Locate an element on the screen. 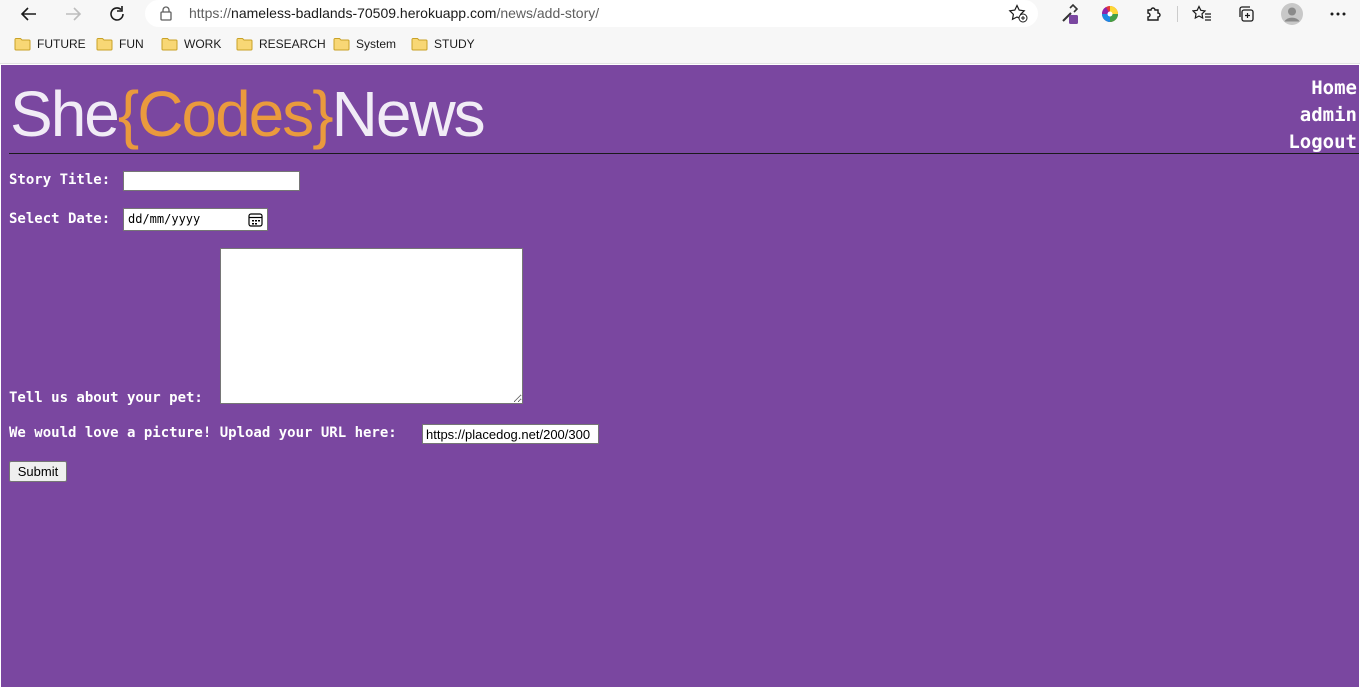 This screenshot has width=1360, height=687. eyedropper-icon is located at coordinates (1070, 13).